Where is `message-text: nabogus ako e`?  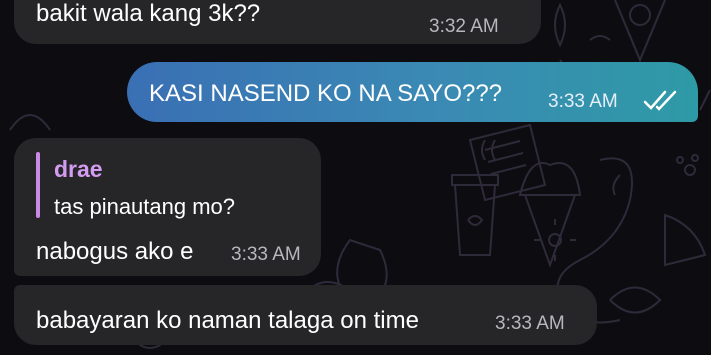
message-text: nabogus ako e is located at coordinates (115, 251).